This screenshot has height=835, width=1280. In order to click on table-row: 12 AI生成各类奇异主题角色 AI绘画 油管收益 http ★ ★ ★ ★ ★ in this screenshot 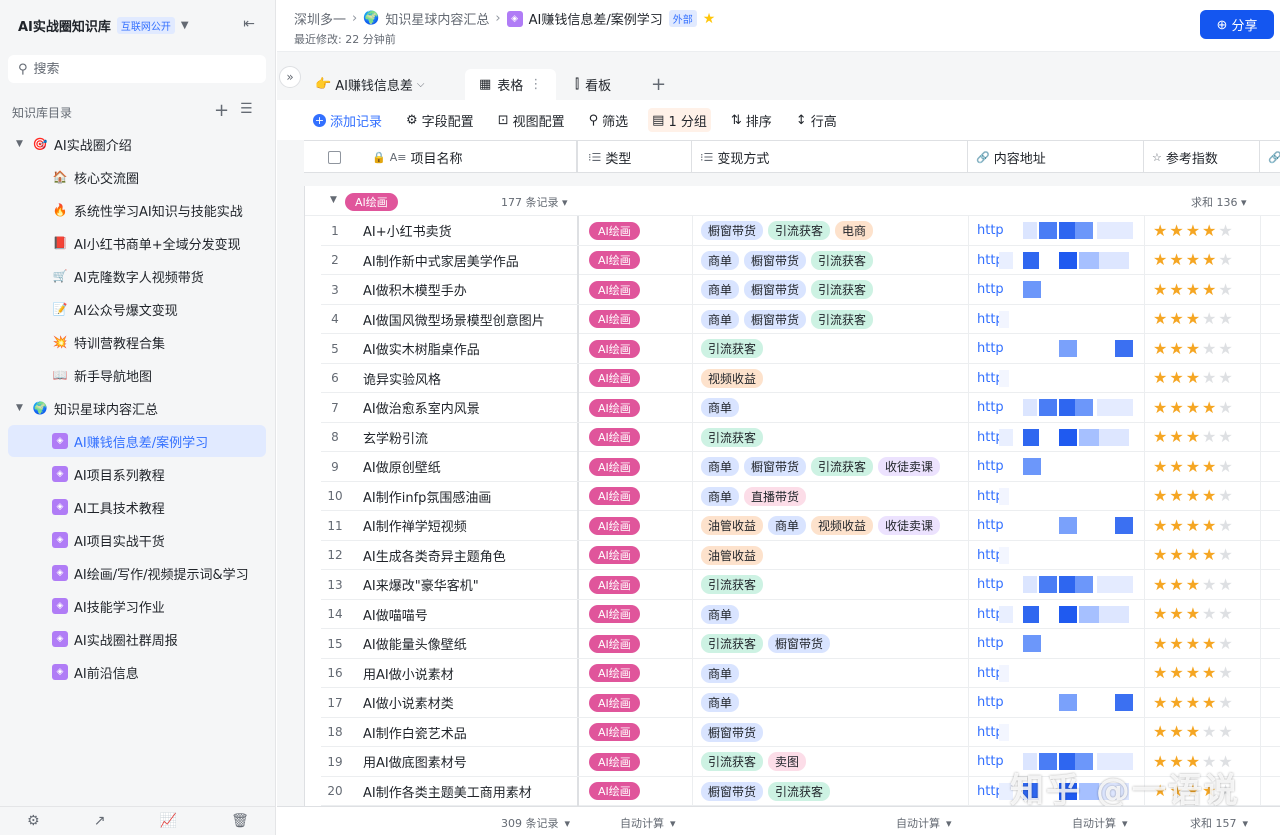, I will do `click(800, 555)`.